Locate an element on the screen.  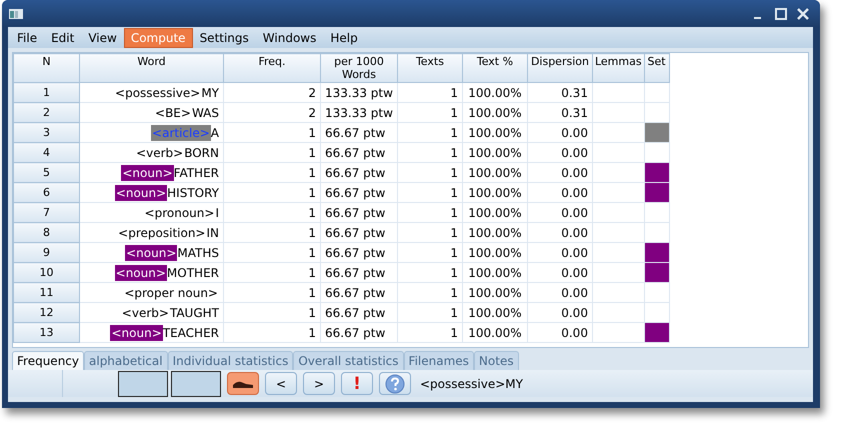
close-icon is located at coordinates (803, 13).